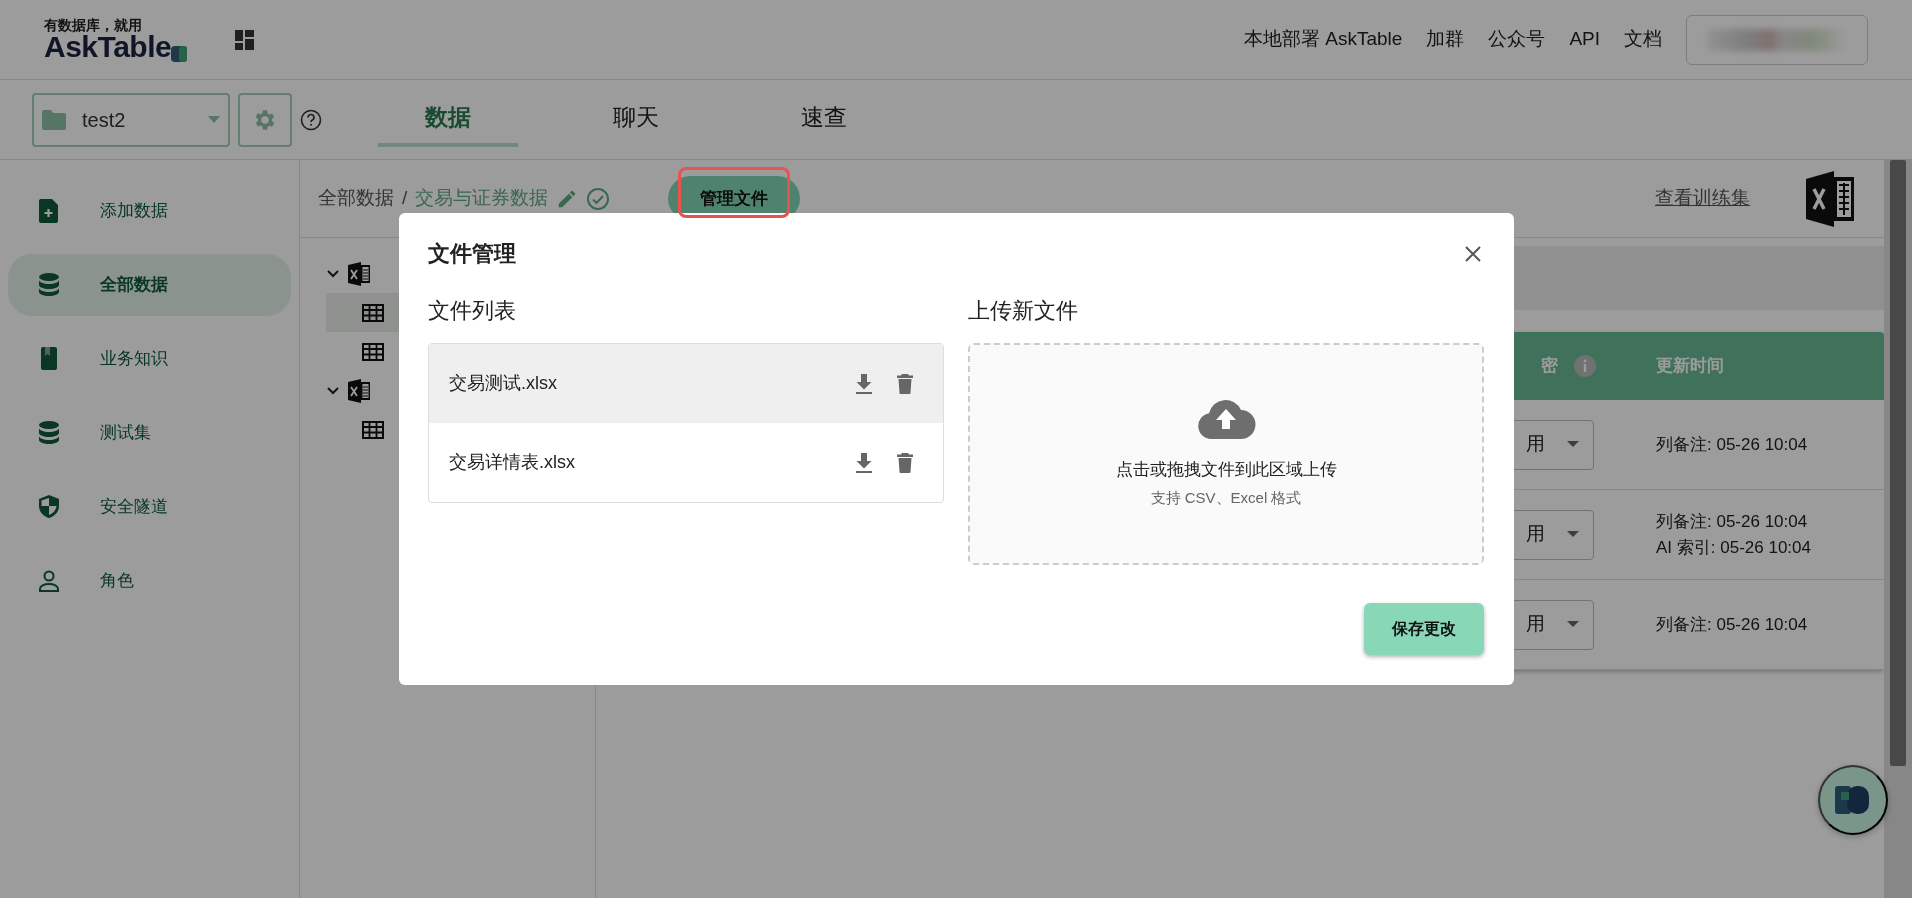  What do you see at coordinates (1702, 198) in the screenshot?
I see `training-set-link: 查看训练集` at bounding box center [1702, 198].